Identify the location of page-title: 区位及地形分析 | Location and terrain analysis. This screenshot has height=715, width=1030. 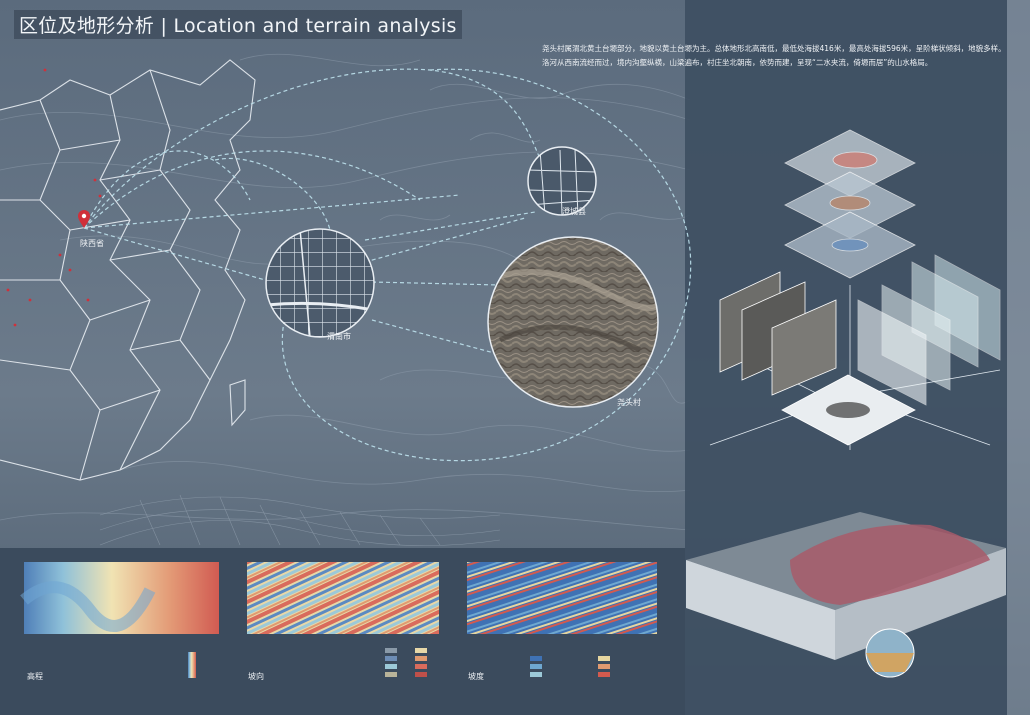
(238, 24).